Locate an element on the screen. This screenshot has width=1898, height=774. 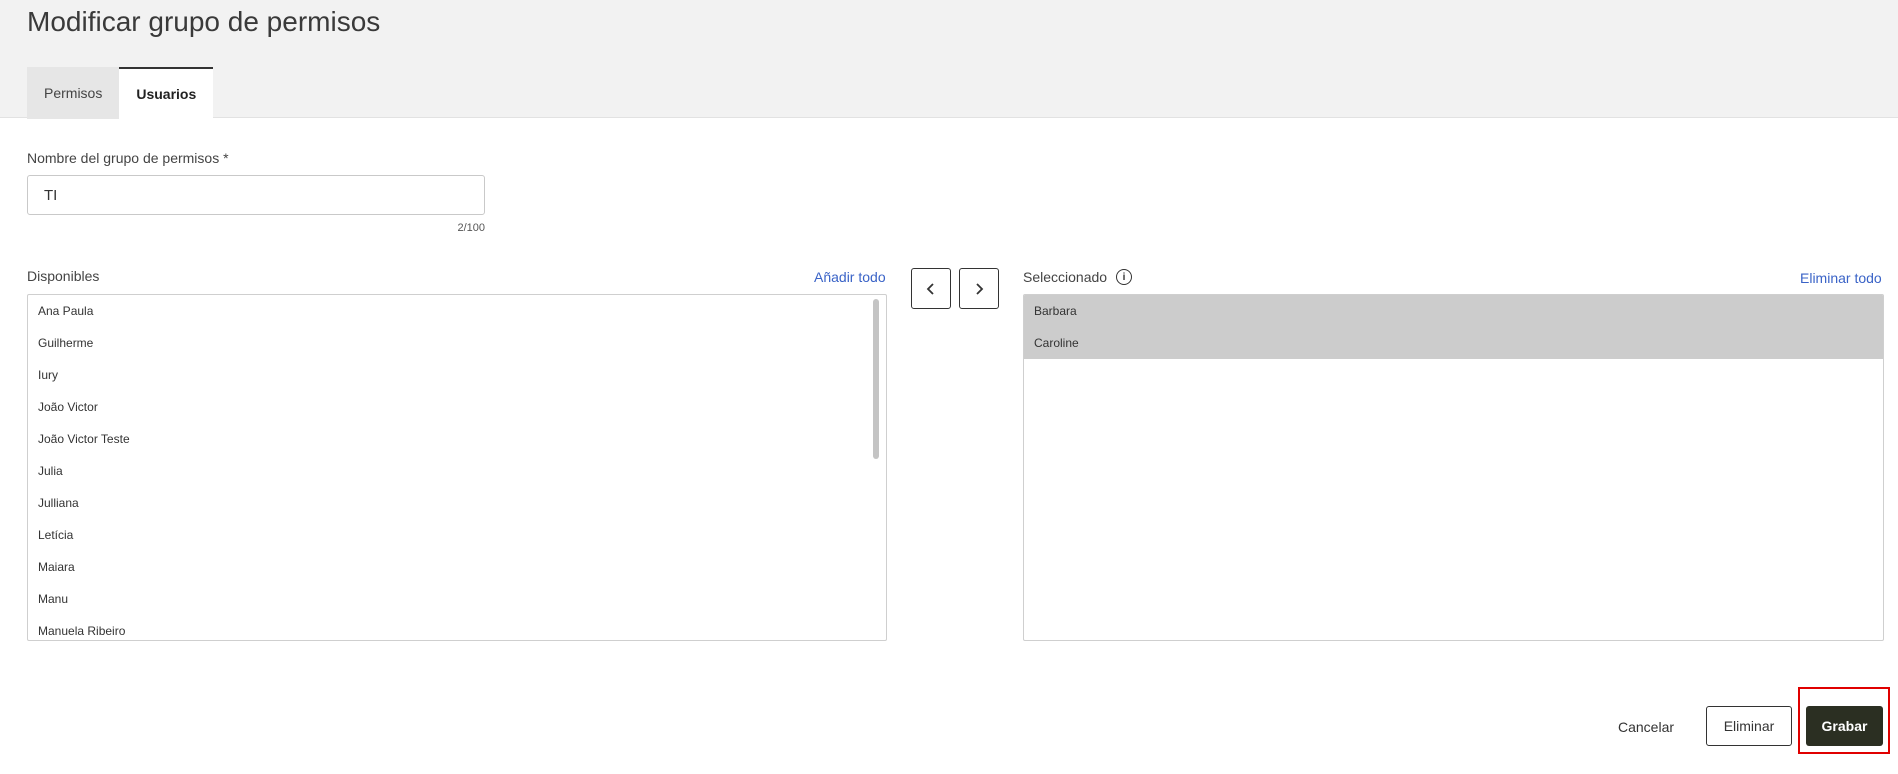
remove-all-link: Eliminar todo is located at coordinates (1841, 278).